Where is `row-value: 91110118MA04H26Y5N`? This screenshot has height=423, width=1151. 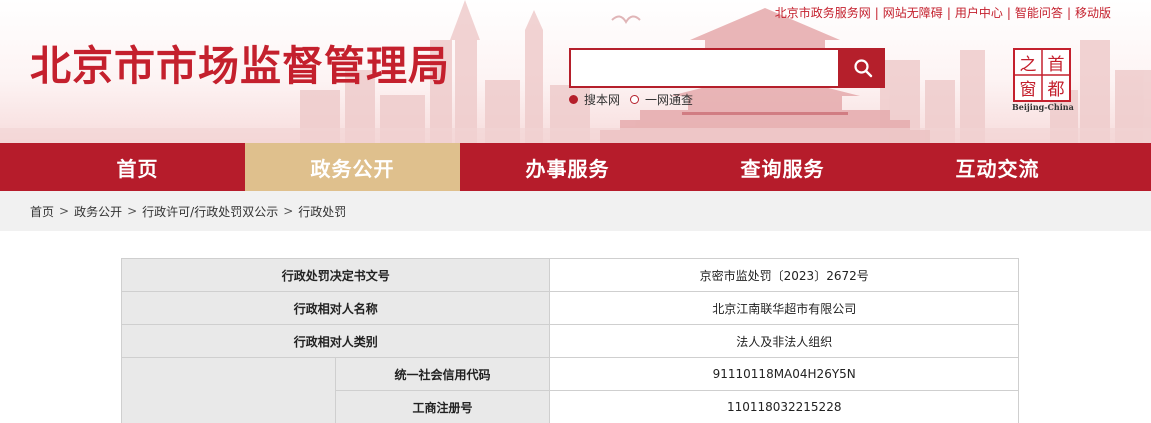
row-value: 91110118MA04H26Y5N is located at coordinates (784, 374).